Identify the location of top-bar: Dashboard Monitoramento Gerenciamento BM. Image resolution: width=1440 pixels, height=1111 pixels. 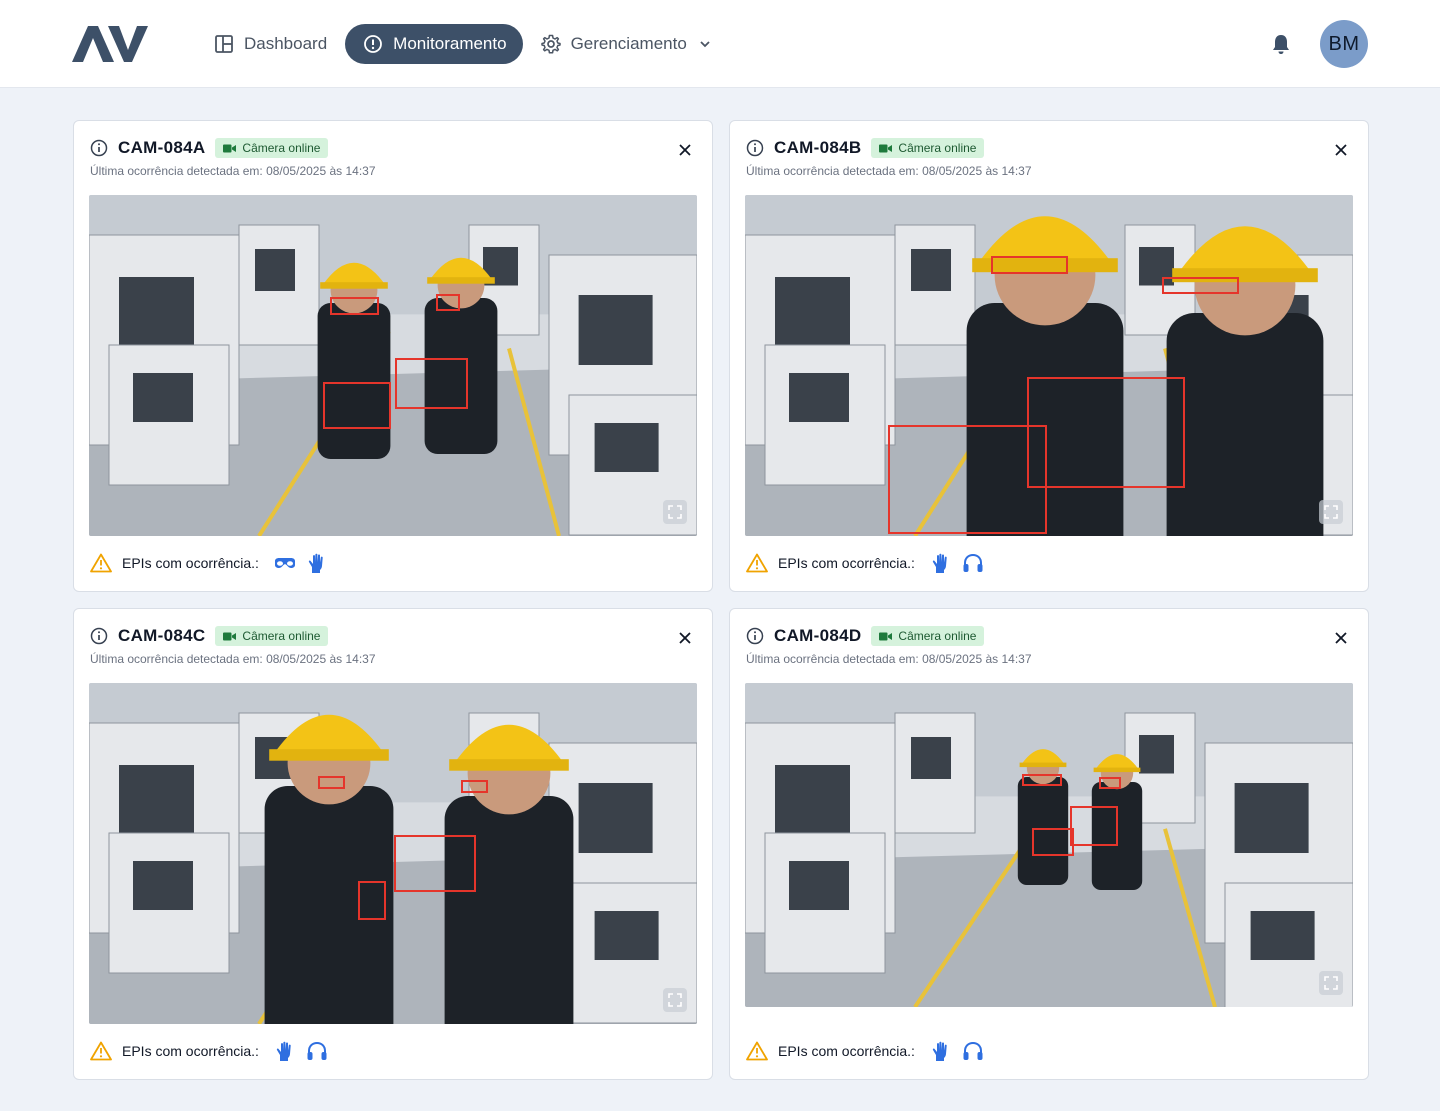
(720, 44).